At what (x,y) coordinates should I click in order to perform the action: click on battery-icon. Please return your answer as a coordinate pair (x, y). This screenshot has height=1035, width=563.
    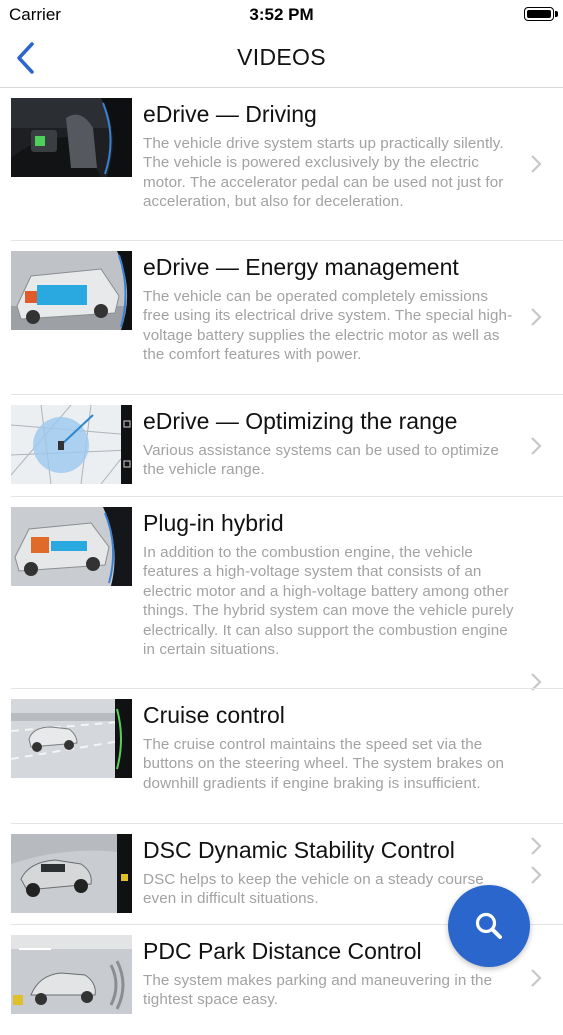
    Looking at the image, I should click on (541, 14).